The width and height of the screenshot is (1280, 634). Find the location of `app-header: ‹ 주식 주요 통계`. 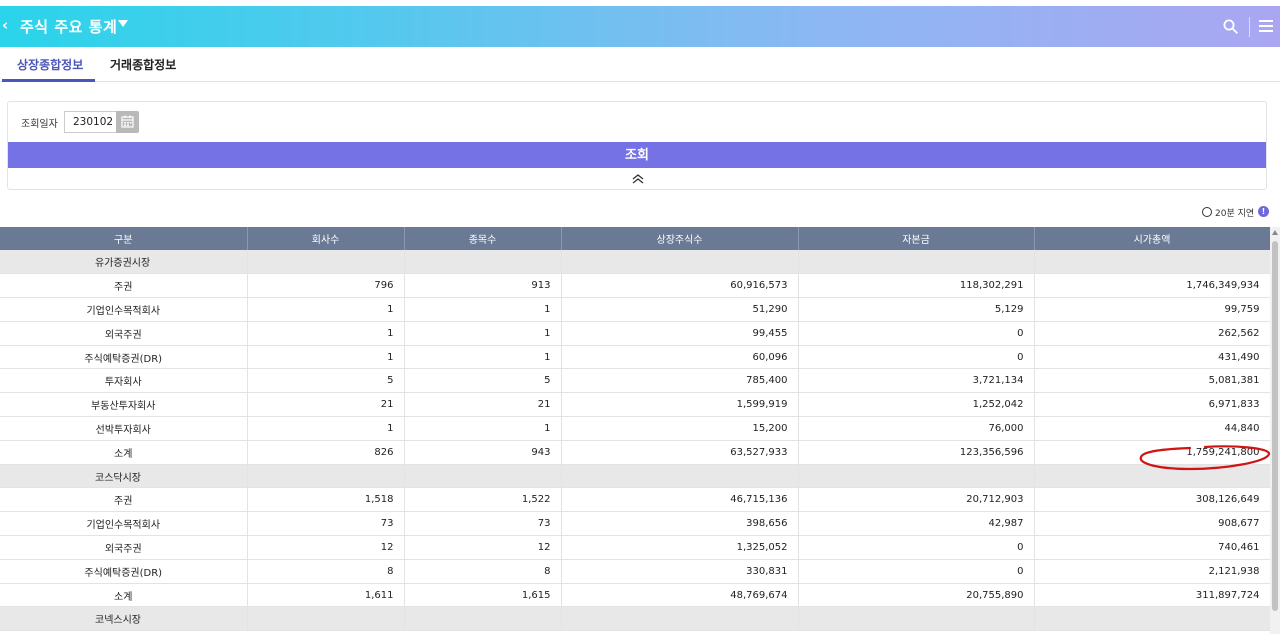

app-header: ‹ 주식 주요 통계 is located at coordinates (640, 26).